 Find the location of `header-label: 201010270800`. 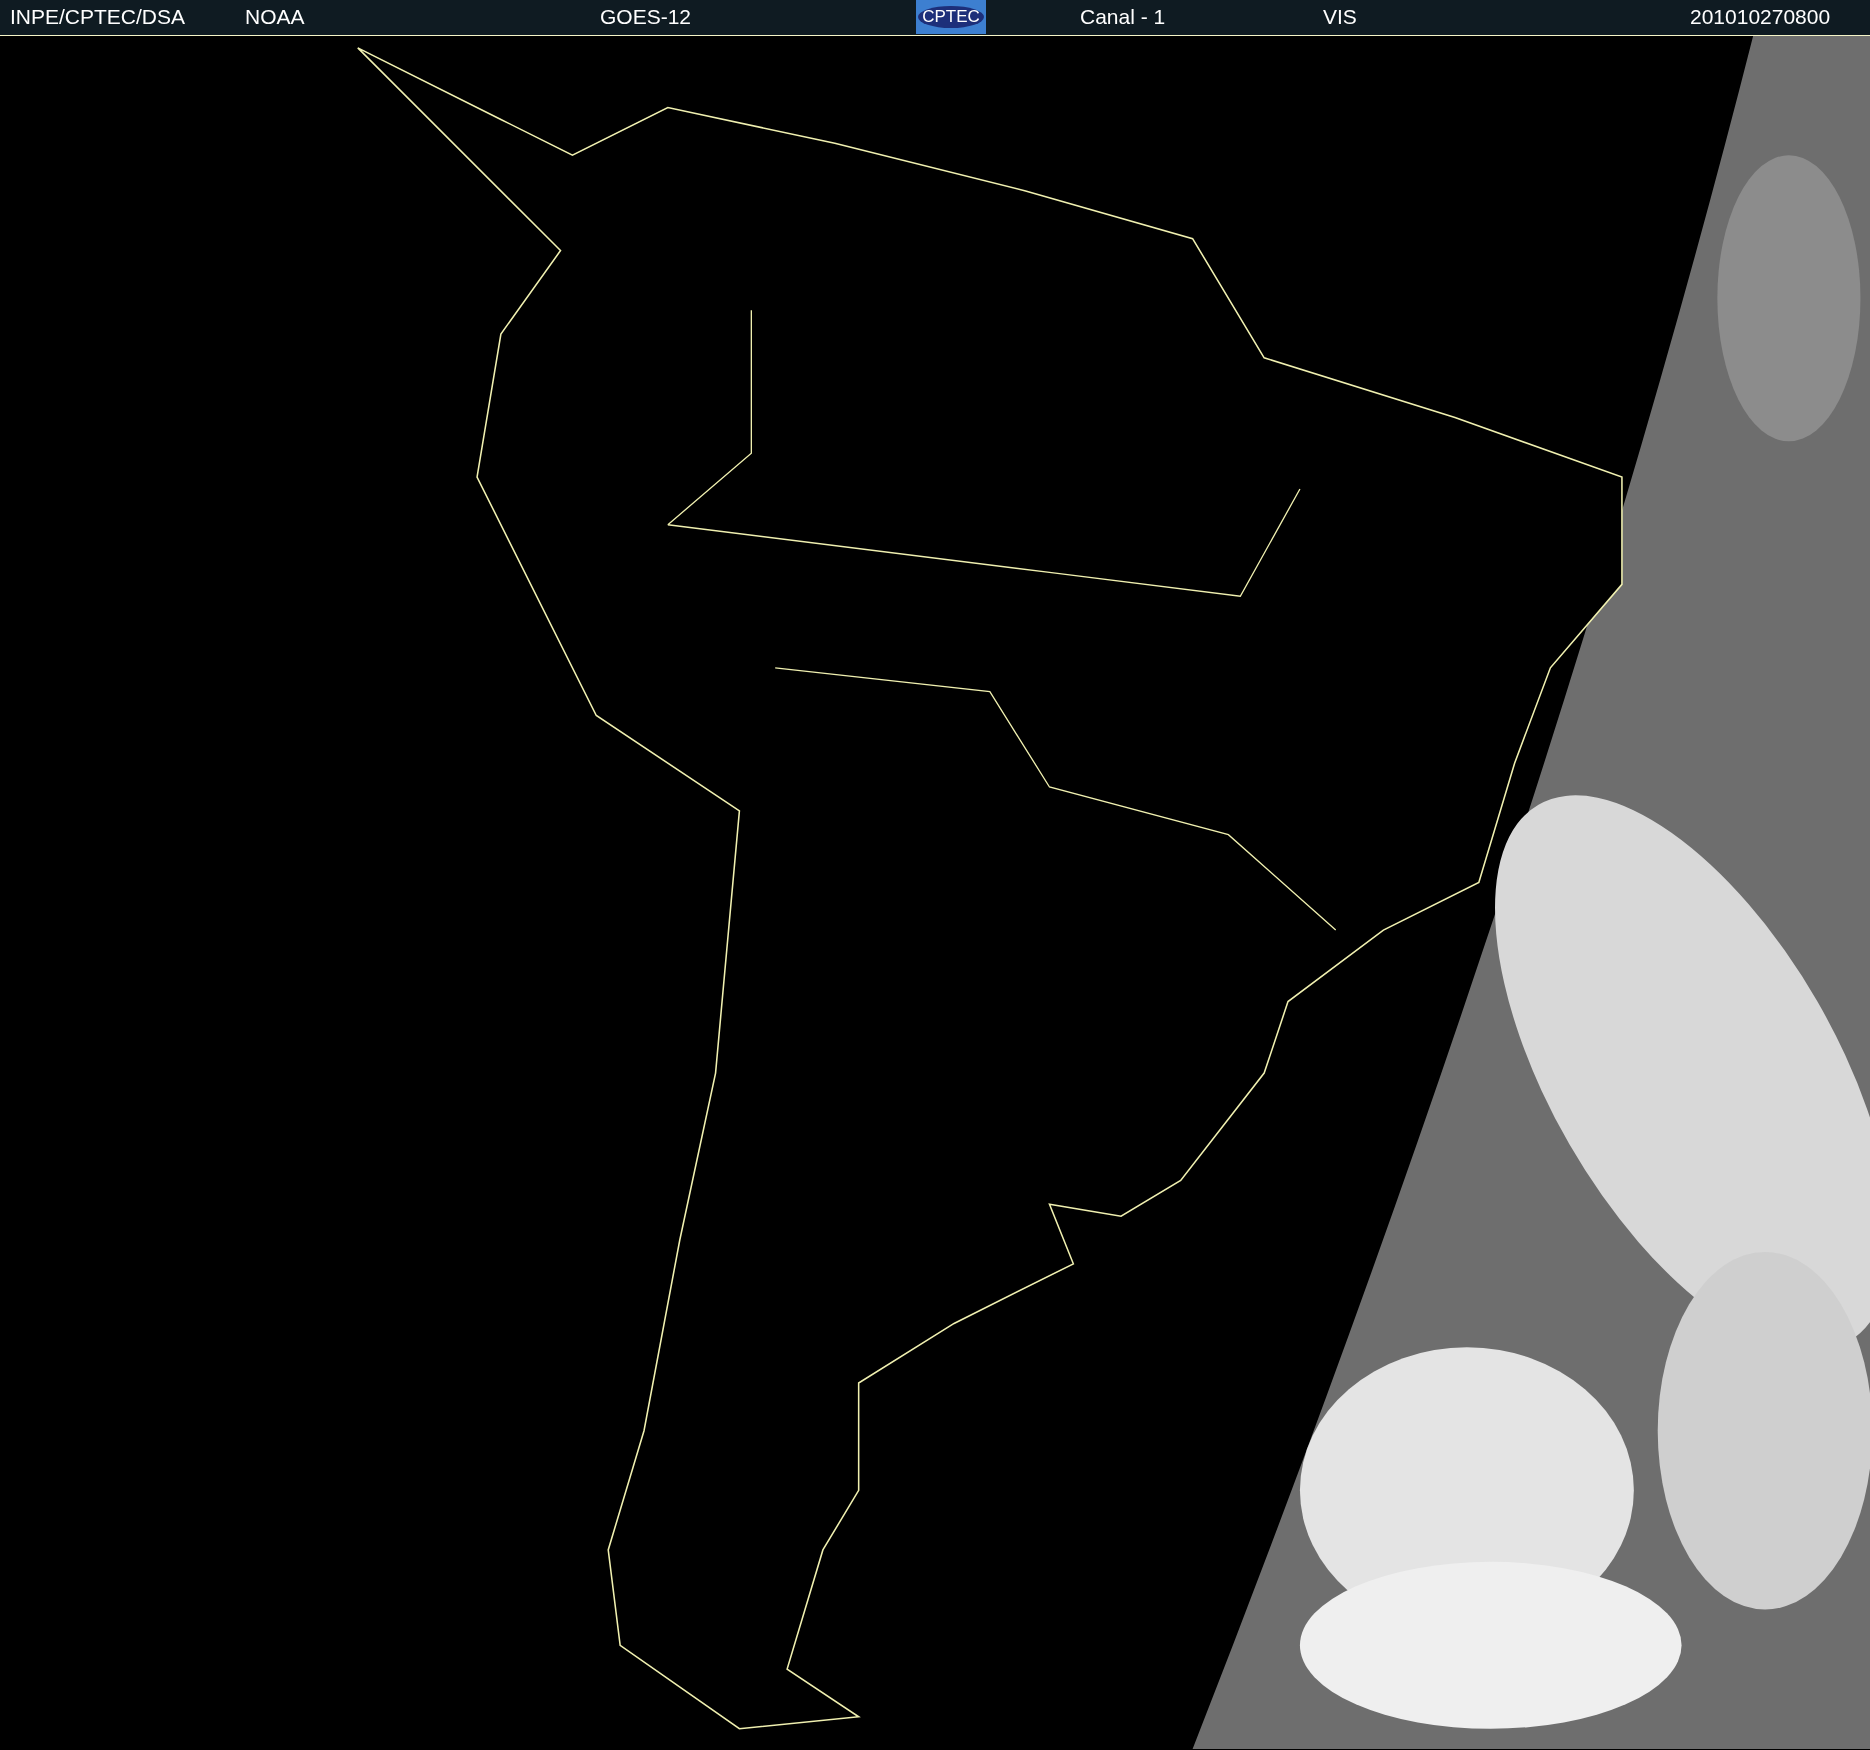

header-label: 201010270800 is located at coordinates (1760, 17).